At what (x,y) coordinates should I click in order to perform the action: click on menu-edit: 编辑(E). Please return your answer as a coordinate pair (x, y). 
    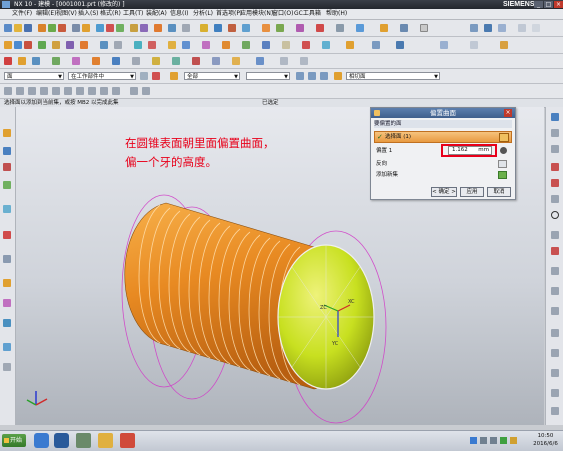
    Looking at the image, I should click on (46, 14).